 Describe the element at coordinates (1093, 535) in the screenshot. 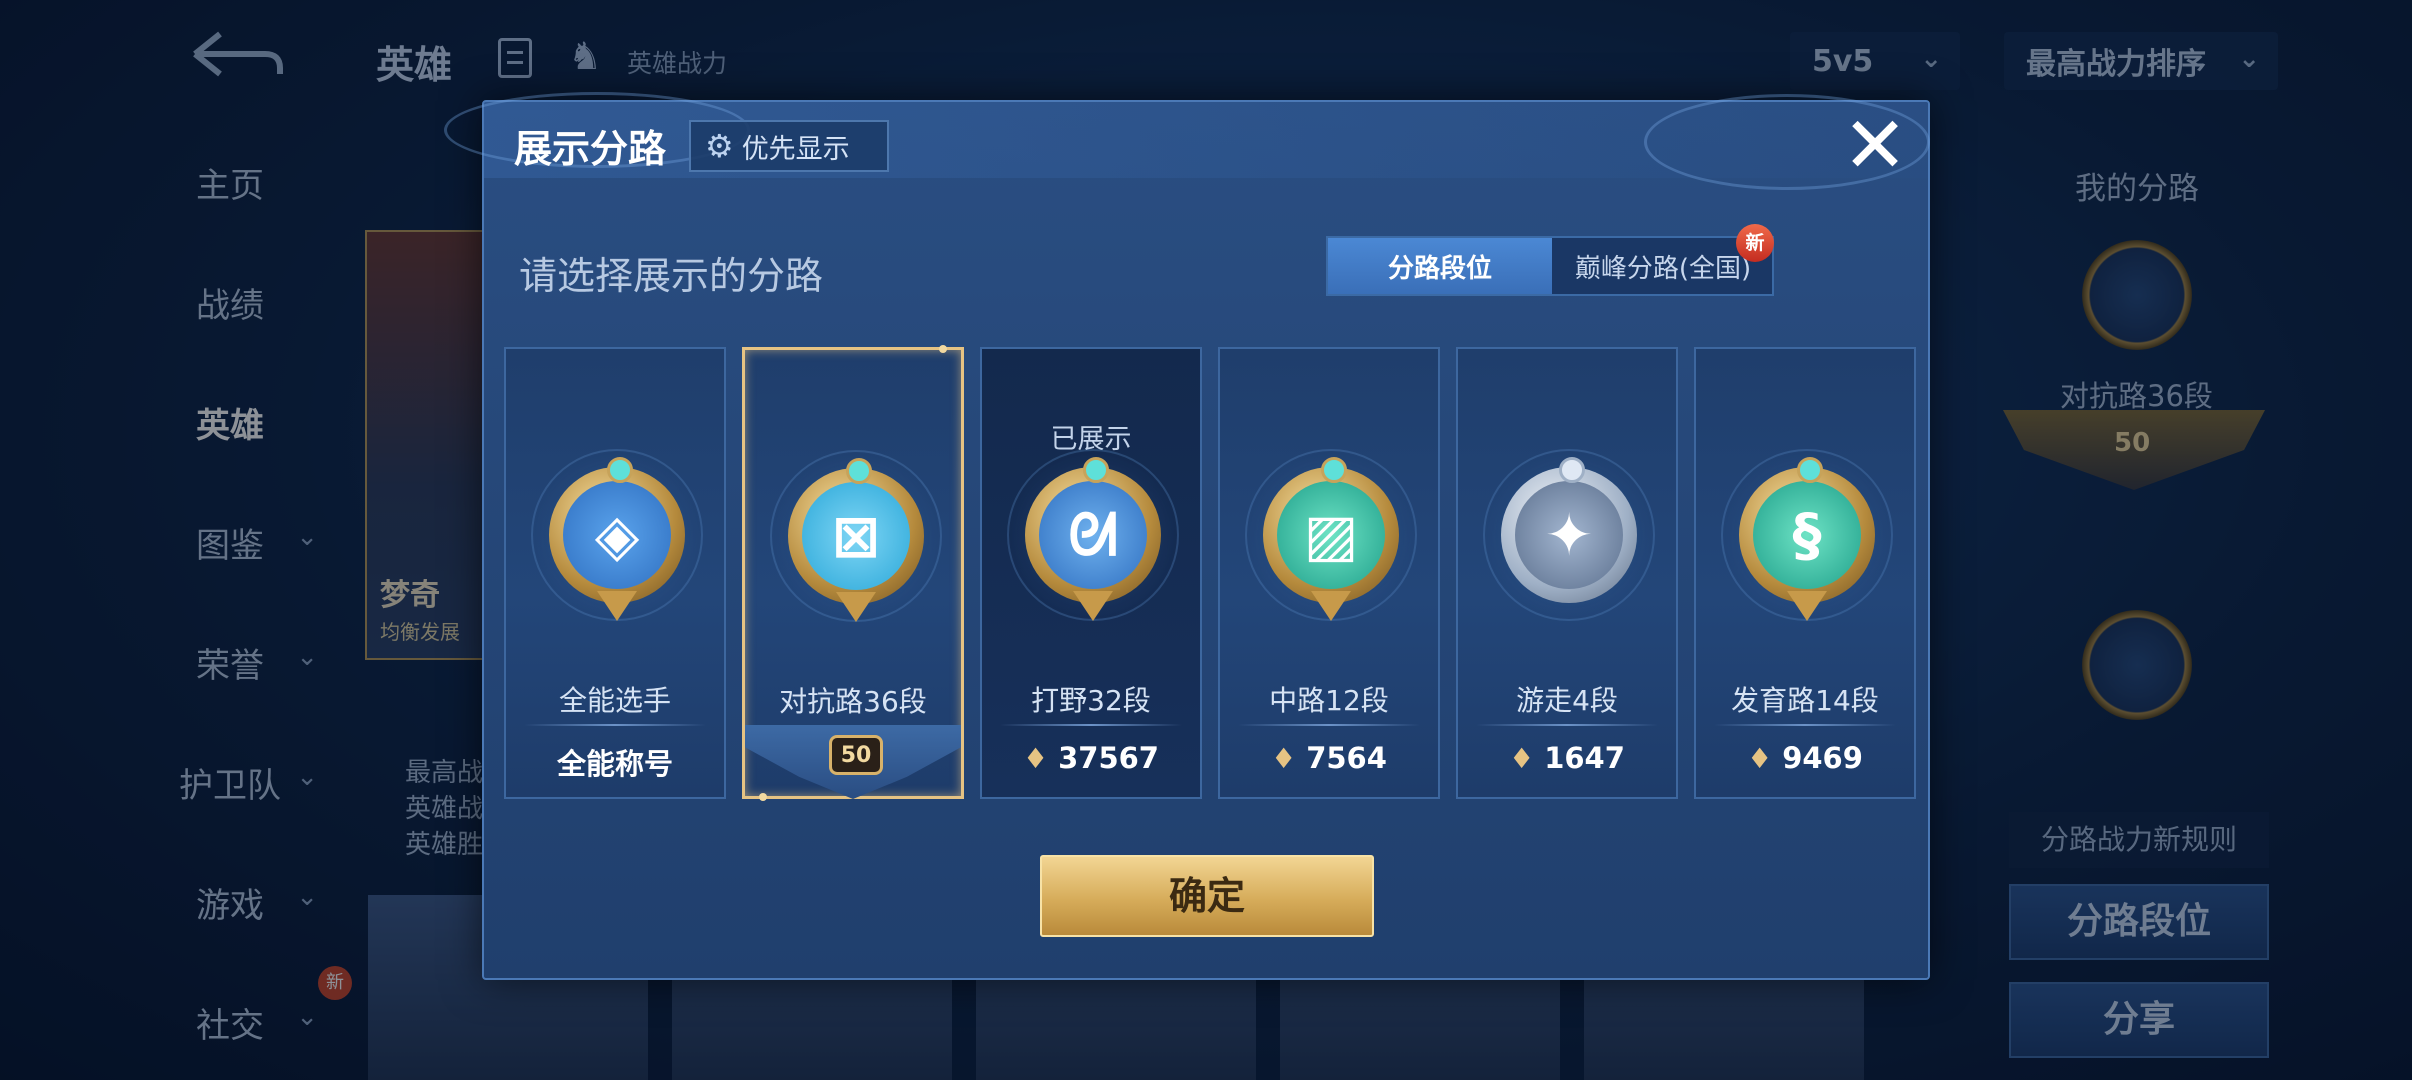

I see `jungle-badge-icon: ᘛ` at that location.